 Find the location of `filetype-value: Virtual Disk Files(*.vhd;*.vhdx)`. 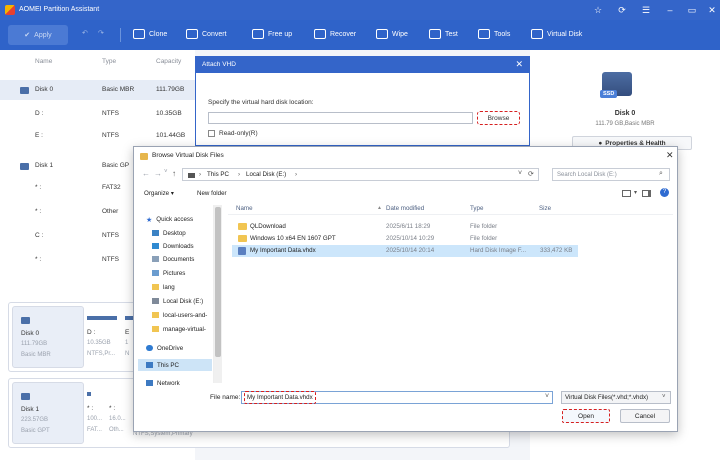

filetype-value: Virtual Disk Files(*.vhd;*.vhdx) is located at coordinates (607, 397).